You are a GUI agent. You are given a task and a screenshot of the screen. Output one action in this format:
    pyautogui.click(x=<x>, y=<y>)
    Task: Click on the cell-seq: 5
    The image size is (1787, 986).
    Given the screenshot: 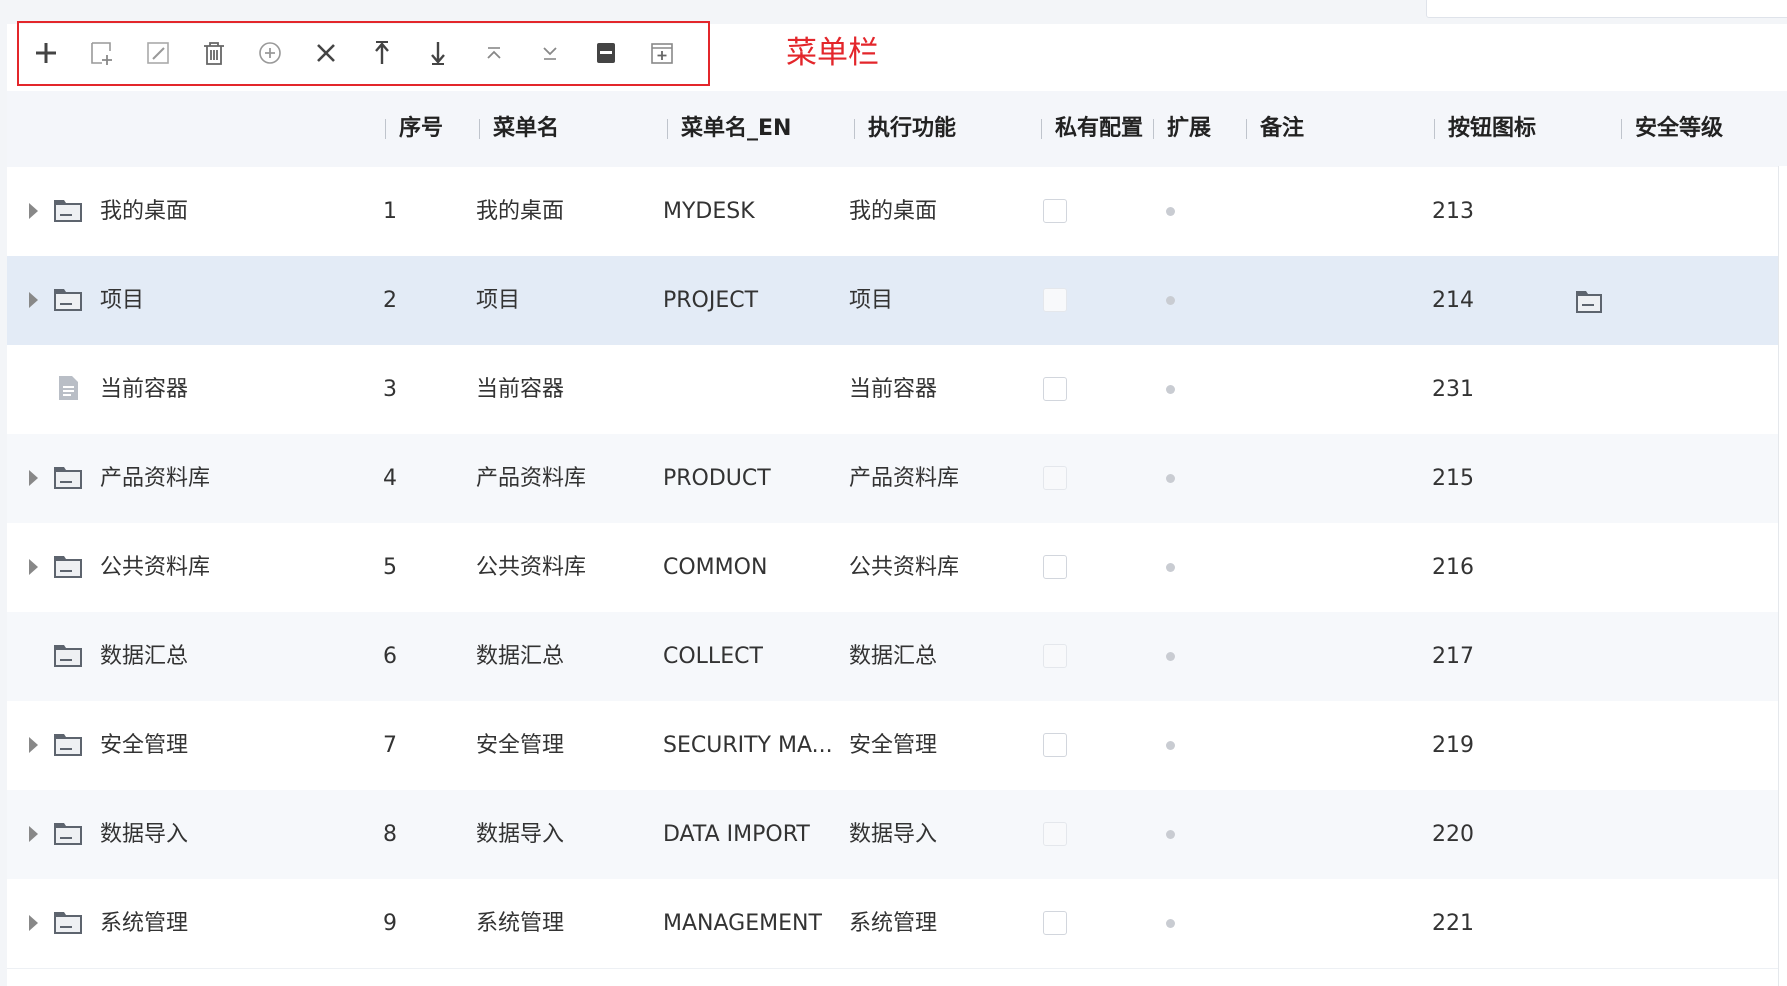 What is the action you would take?
    pyautogui.click(x=390, y=567)
    